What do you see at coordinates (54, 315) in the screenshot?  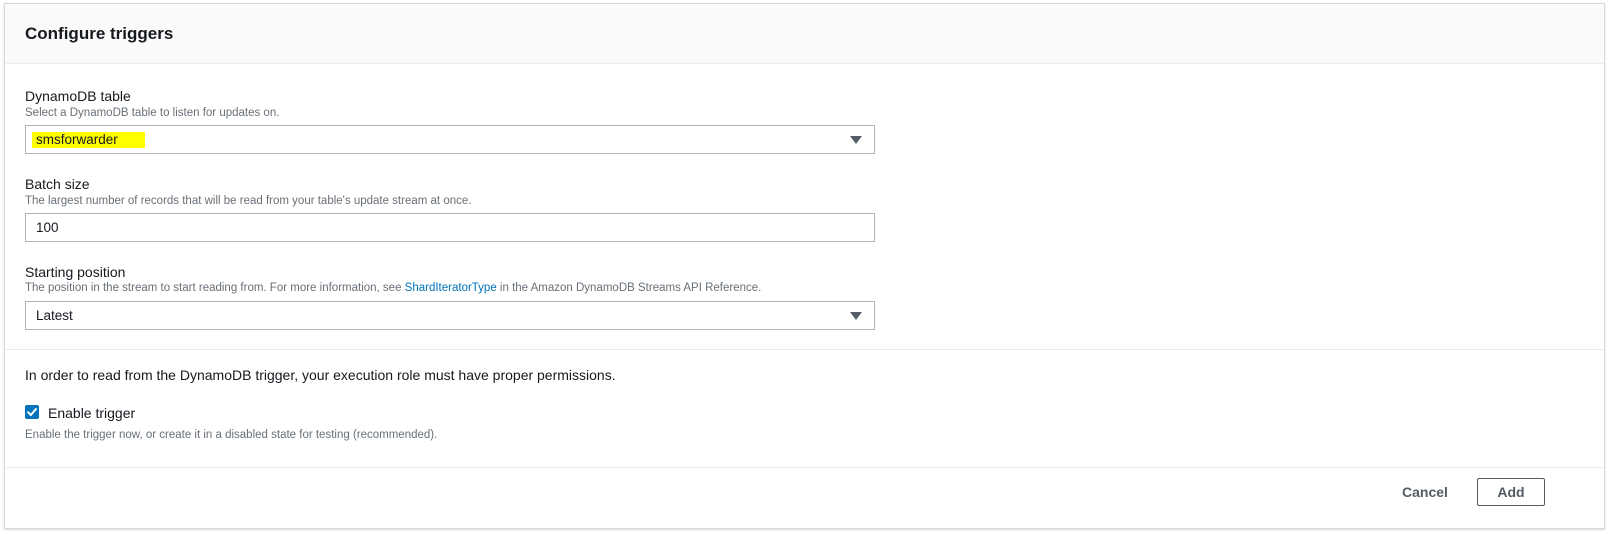 I see `starting-position-selected-value: Latest` at bounding box center [54, 315].